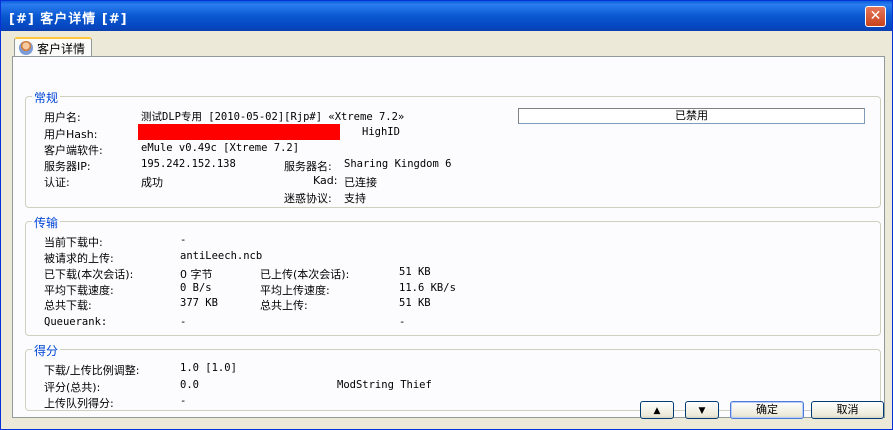 Image resolution: width=893 pixels, height=430 pixels. Describe the element at coordinates (415, 272) in the screenshot. I see `uploaded-session-value: 51 KB` at that location.